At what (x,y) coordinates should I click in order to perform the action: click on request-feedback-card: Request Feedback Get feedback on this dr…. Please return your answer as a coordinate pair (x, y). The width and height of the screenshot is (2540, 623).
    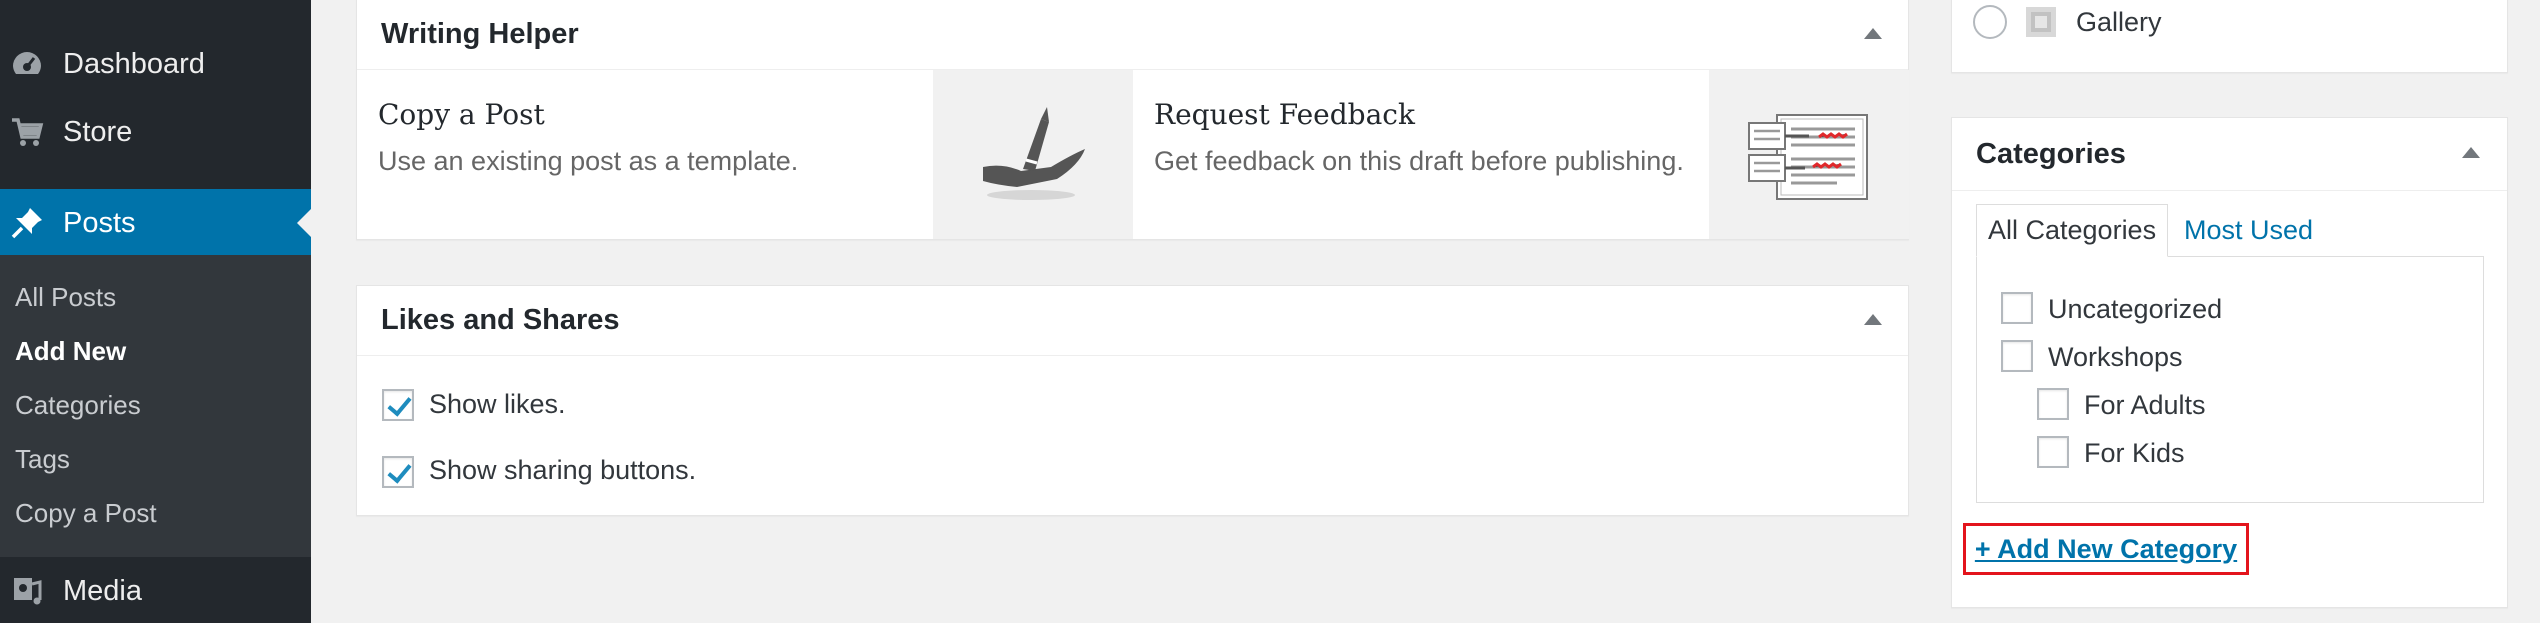
    Looking at the image, I should click on (1421, 155).